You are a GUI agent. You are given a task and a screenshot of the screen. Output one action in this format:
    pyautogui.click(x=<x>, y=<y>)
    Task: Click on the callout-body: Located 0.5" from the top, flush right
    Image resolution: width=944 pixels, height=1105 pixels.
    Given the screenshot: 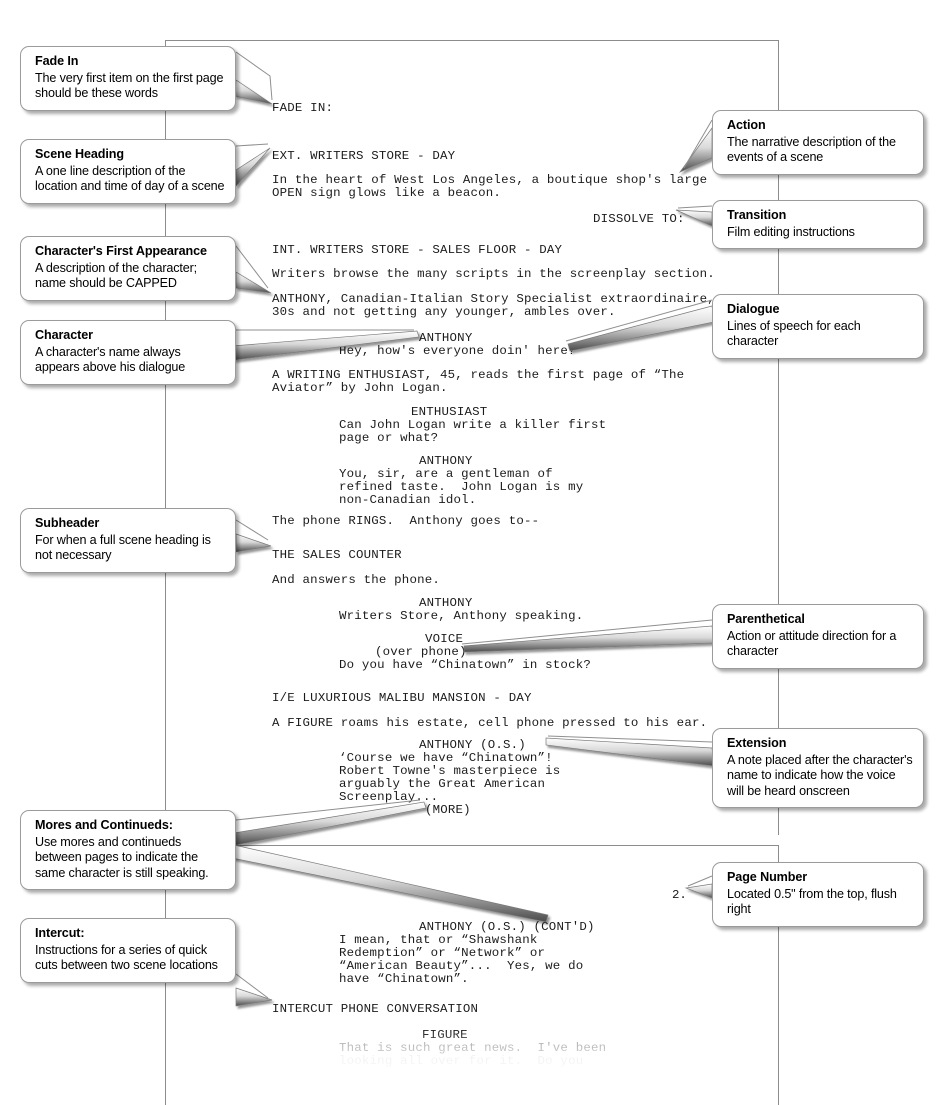 What is the action you would take?
    pyautogui.click(x=812, y=901)
    